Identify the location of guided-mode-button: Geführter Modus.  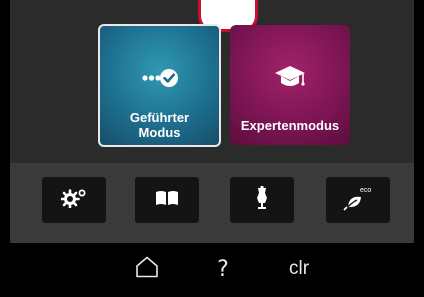
(159, 85).